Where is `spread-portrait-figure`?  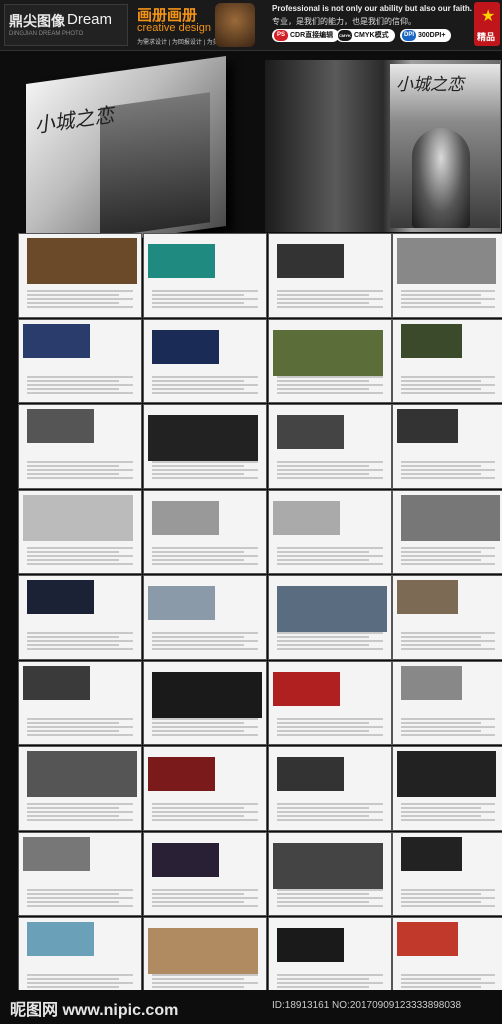
spread-portrait-figure is located at coordinates (441, 178).